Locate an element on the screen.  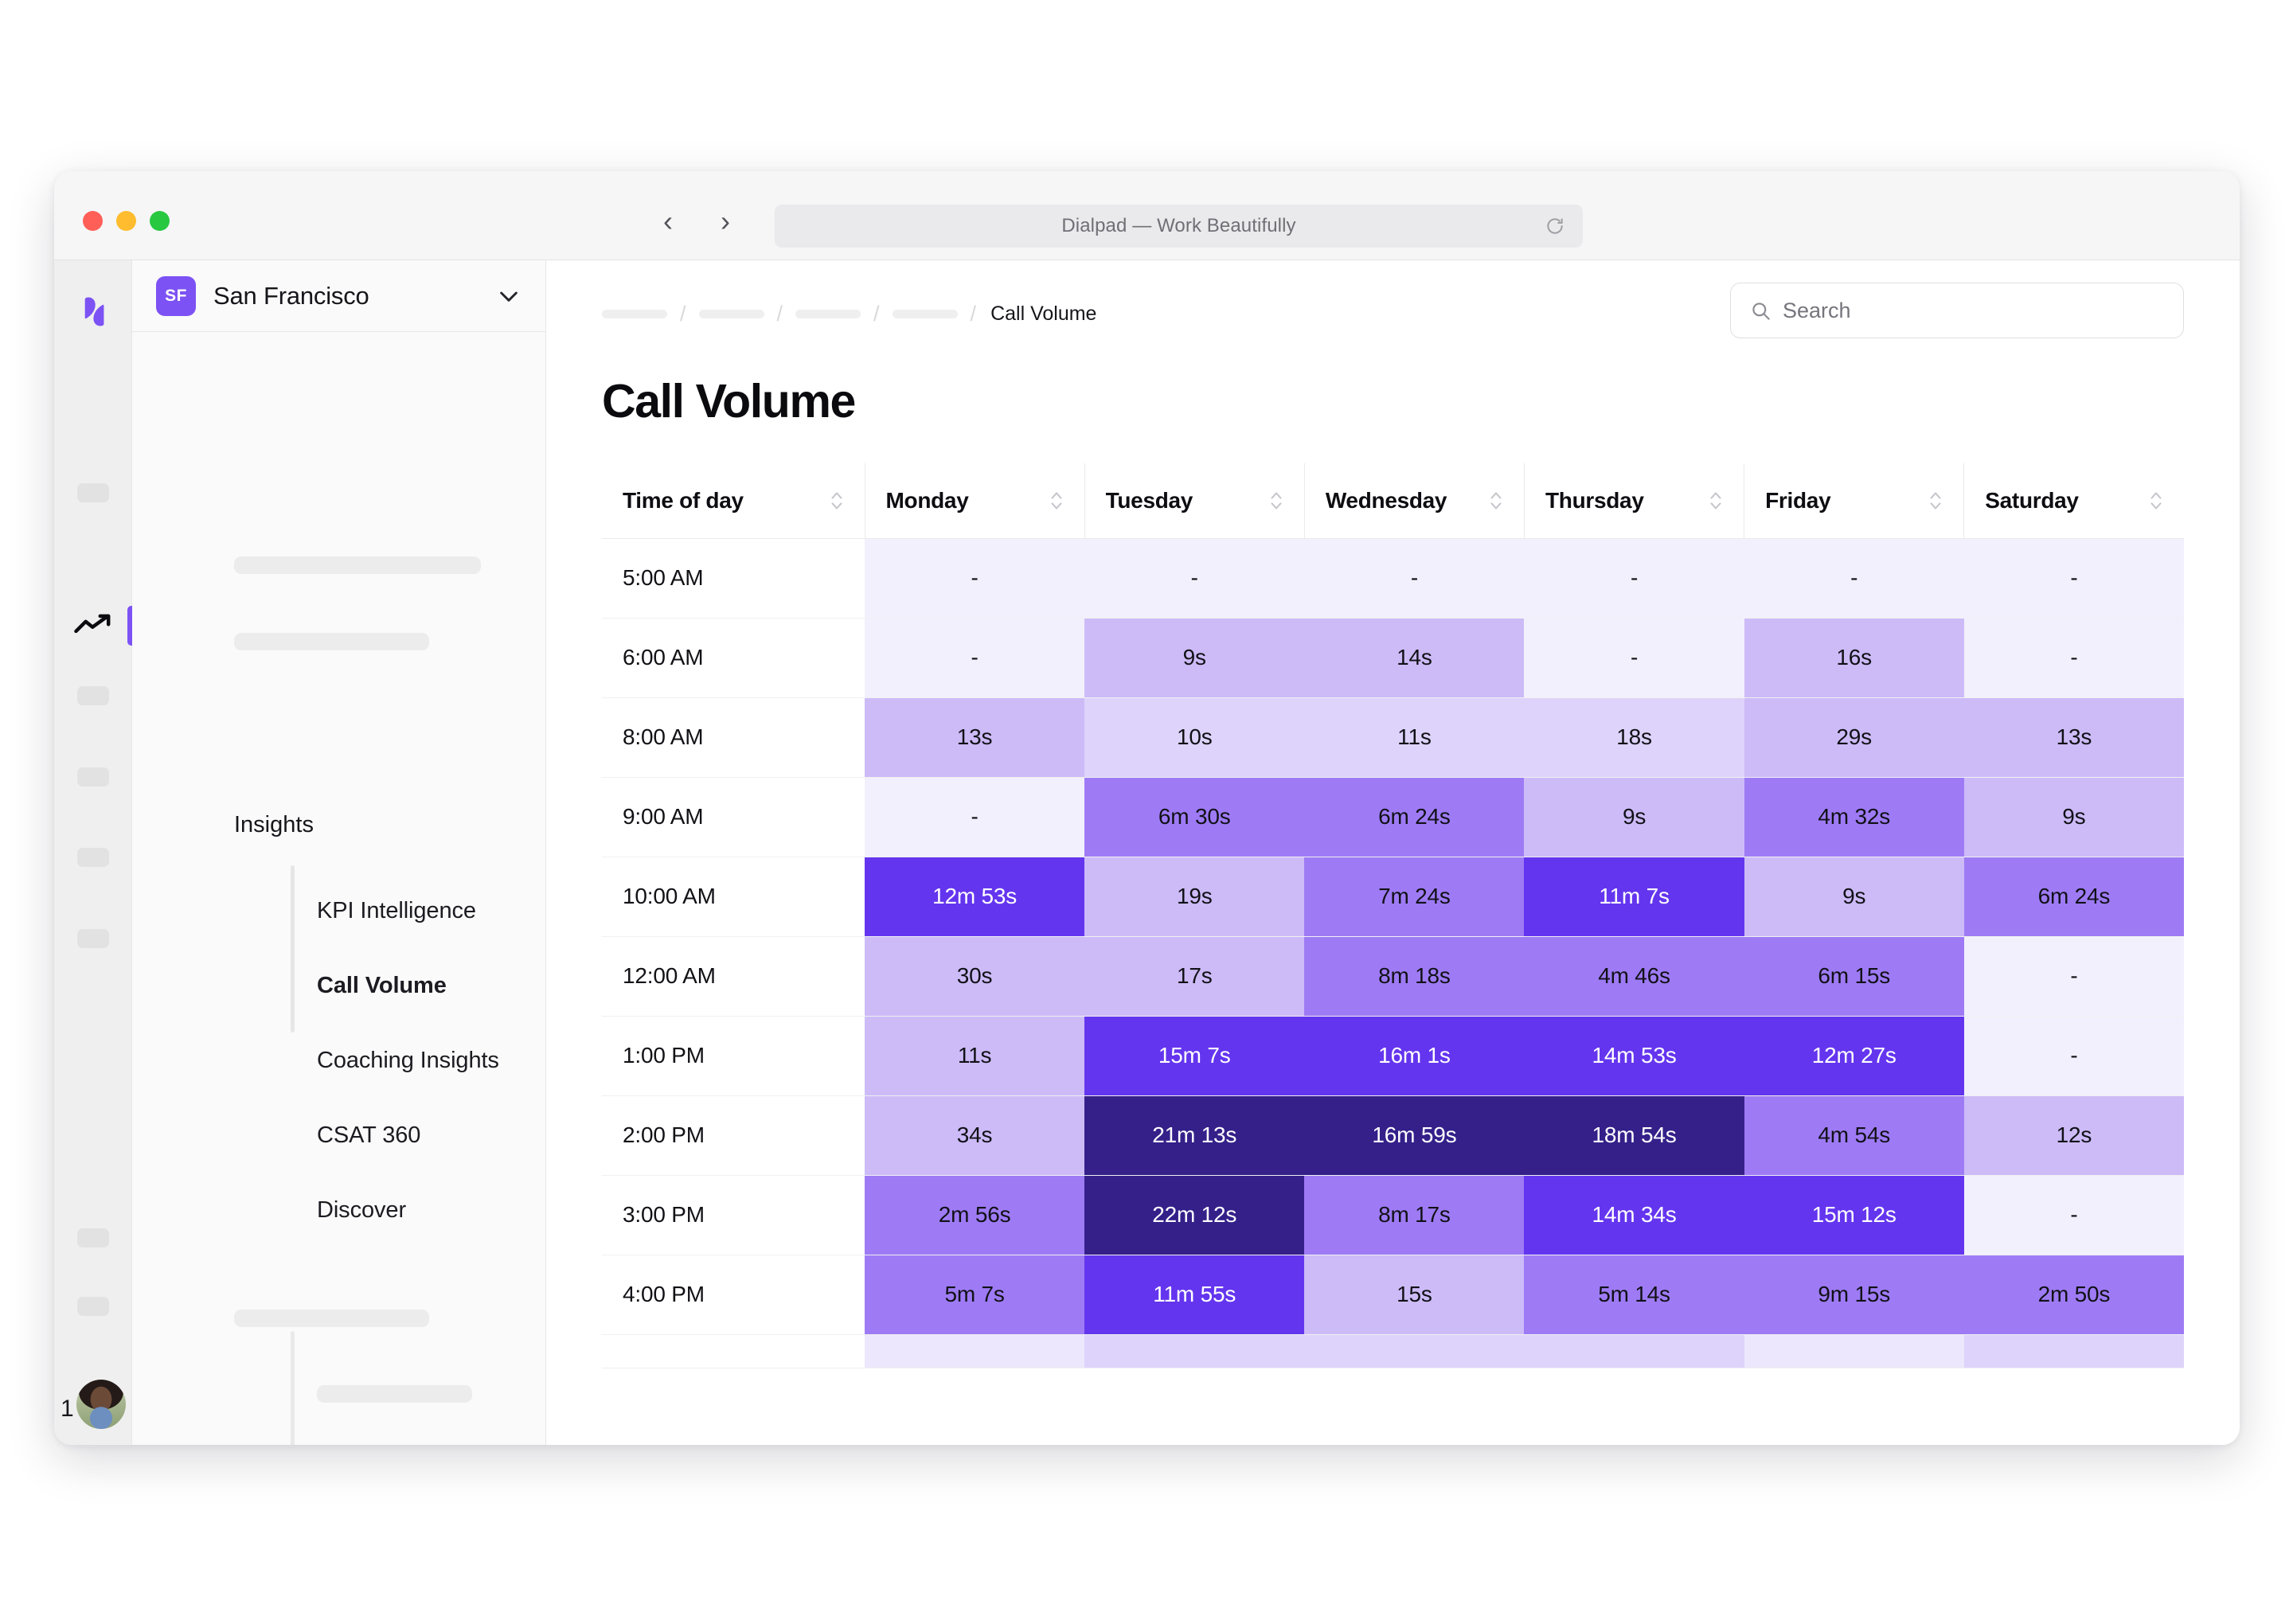
heatmap-cell: 6m 24s is located at coordinates (1414, 817).